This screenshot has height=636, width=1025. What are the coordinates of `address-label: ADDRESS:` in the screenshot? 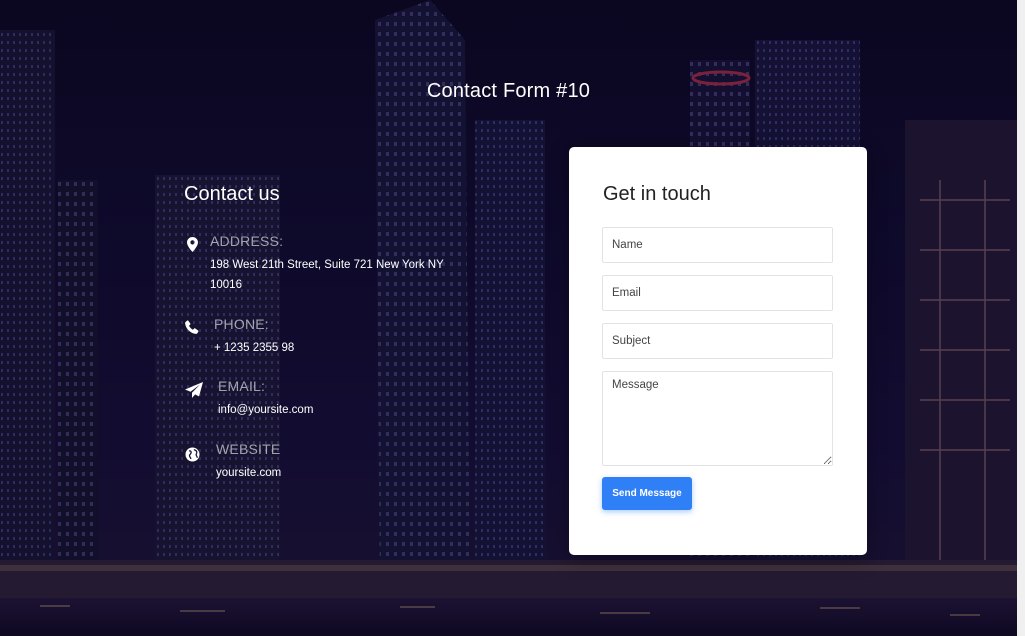 It's located at (247, 241).